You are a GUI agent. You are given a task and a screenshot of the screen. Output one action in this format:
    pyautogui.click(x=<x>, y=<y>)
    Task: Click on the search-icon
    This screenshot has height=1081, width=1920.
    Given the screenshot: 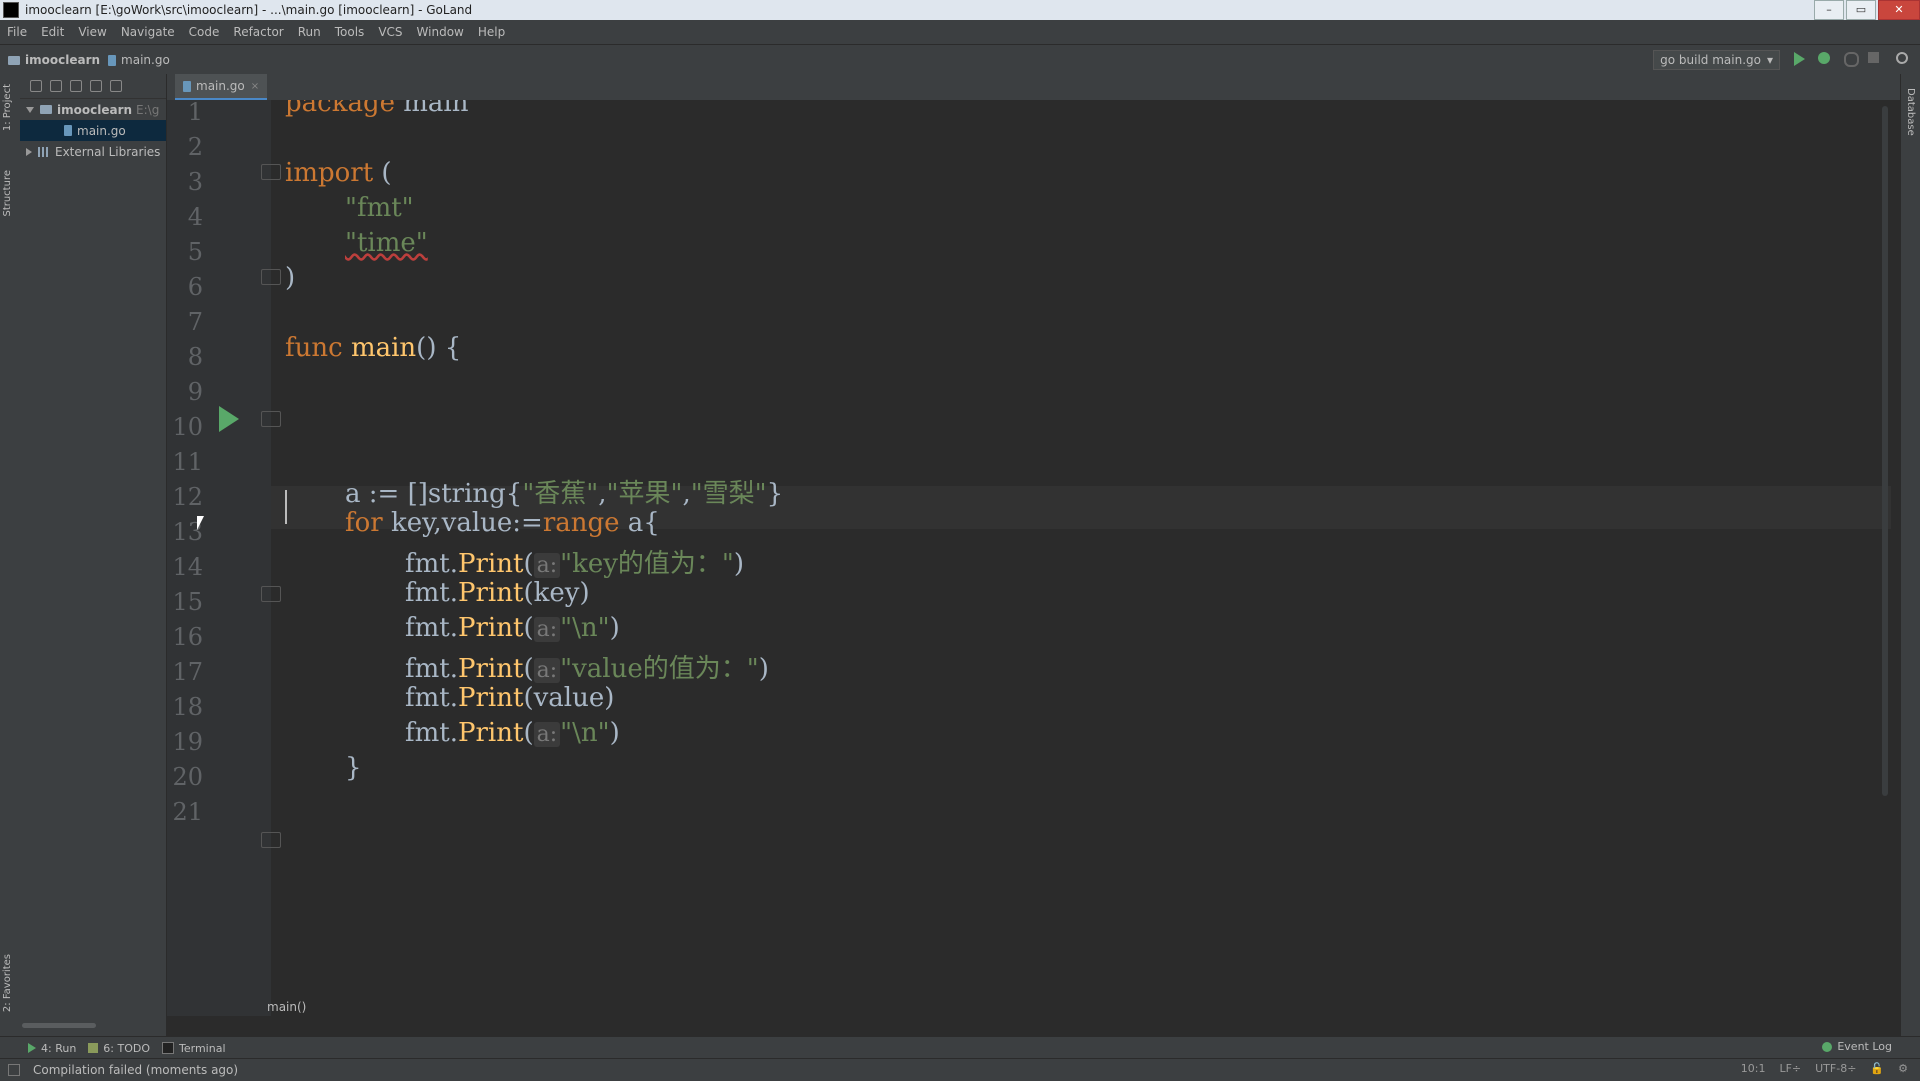 What is the action you would take?
    pyautogui.click(x=1902, y=58)
    